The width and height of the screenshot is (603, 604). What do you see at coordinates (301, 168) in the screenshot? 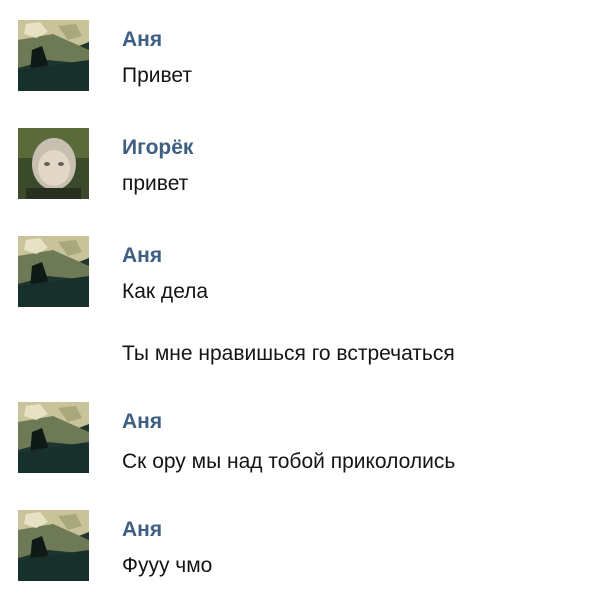
I see `message-item: Игорёк привет` at bounding box center [301, 168].